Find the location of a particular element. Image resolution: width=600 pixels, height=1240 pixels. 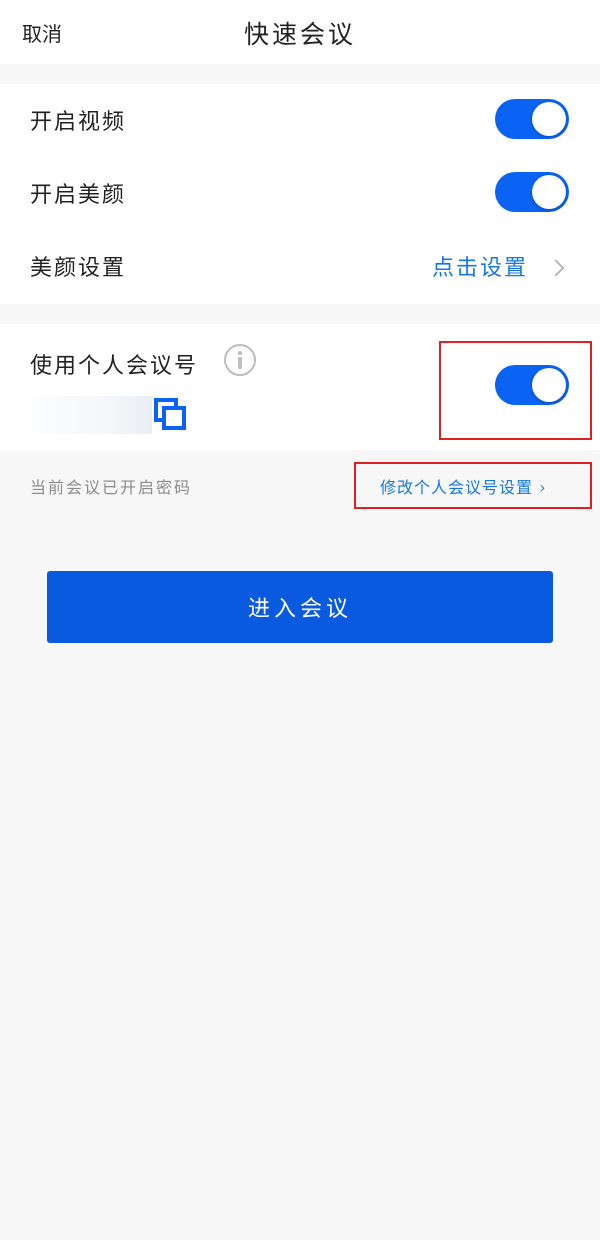

info-circle-icon is located at coordinates (240, 360).